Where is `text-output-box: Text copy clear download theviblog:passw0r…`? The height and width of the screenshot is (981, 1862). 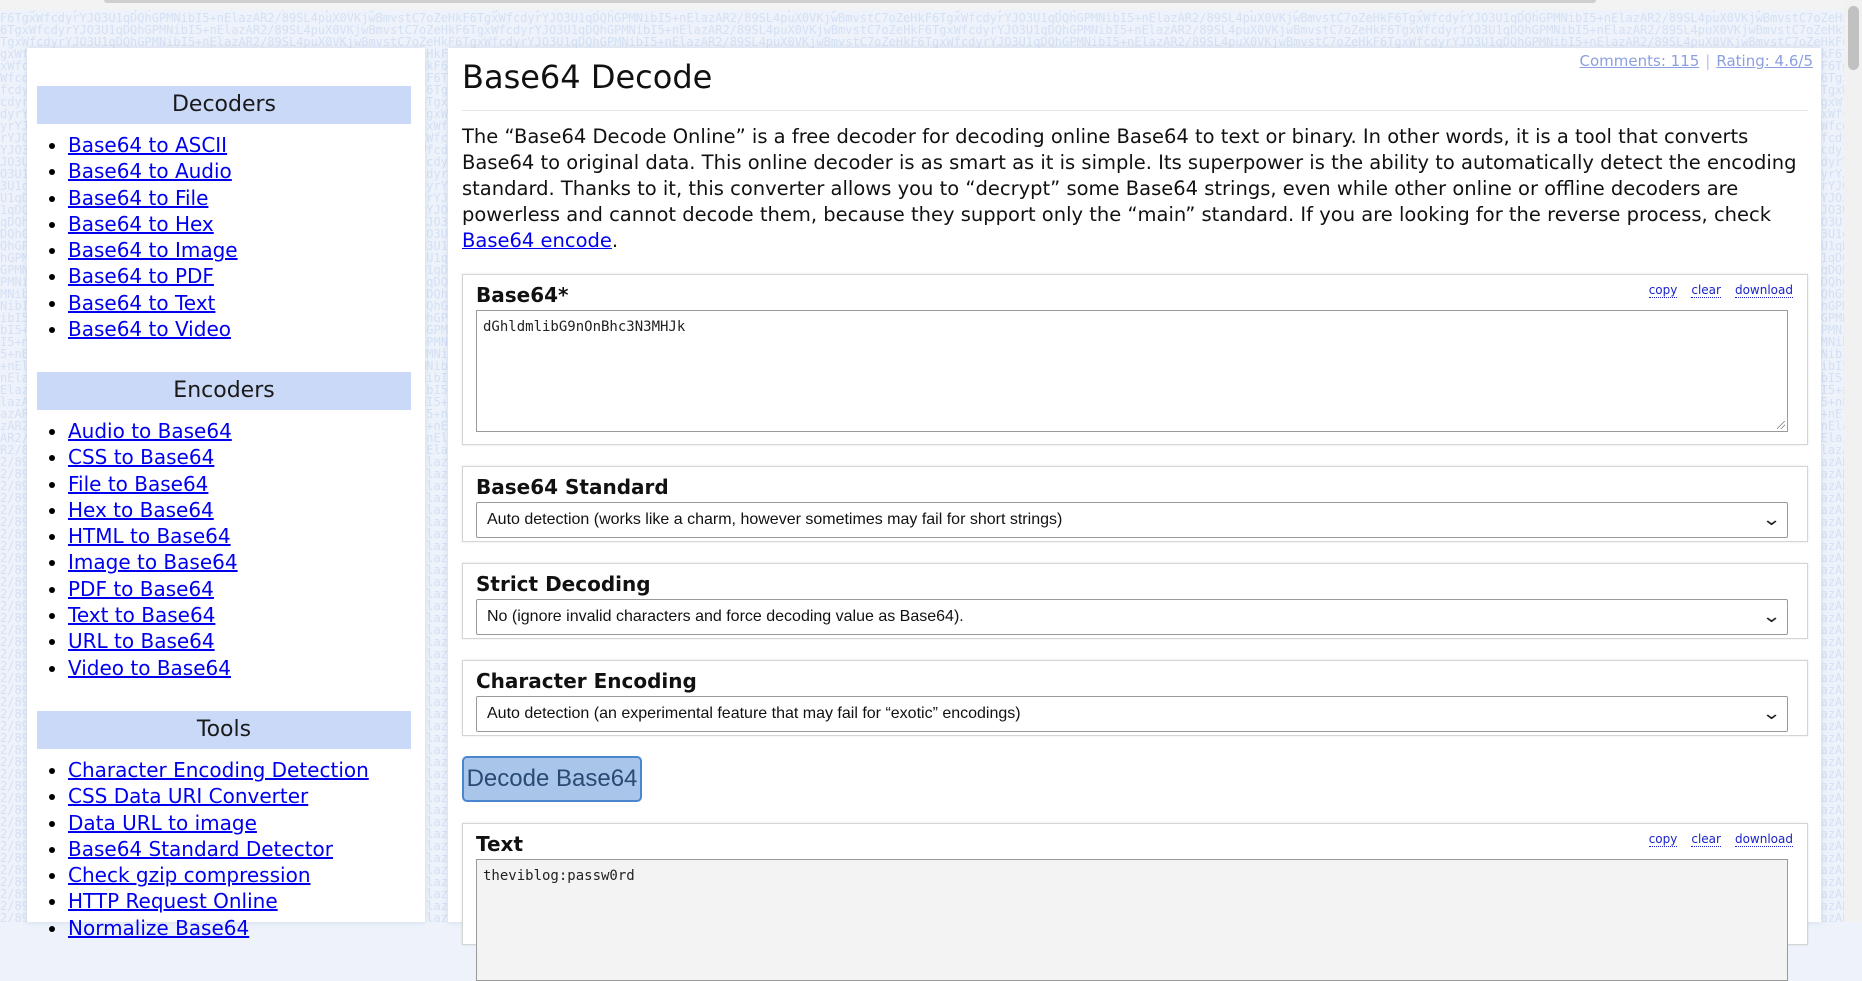
text-output-box: Text copy clear download theviblog:passw0r… is located at coordinates (1135, 902).